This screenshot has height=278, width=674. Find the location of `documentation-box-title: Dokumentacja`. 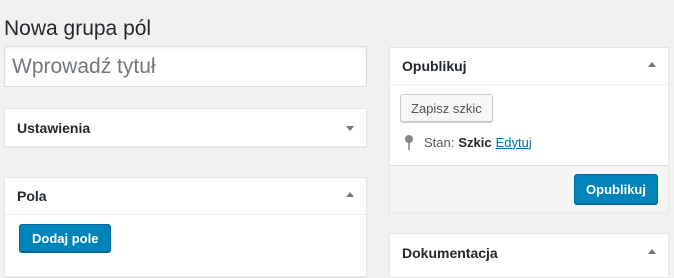

documentation-box-title: Dokumentacja is located at coordinates (450, 252).